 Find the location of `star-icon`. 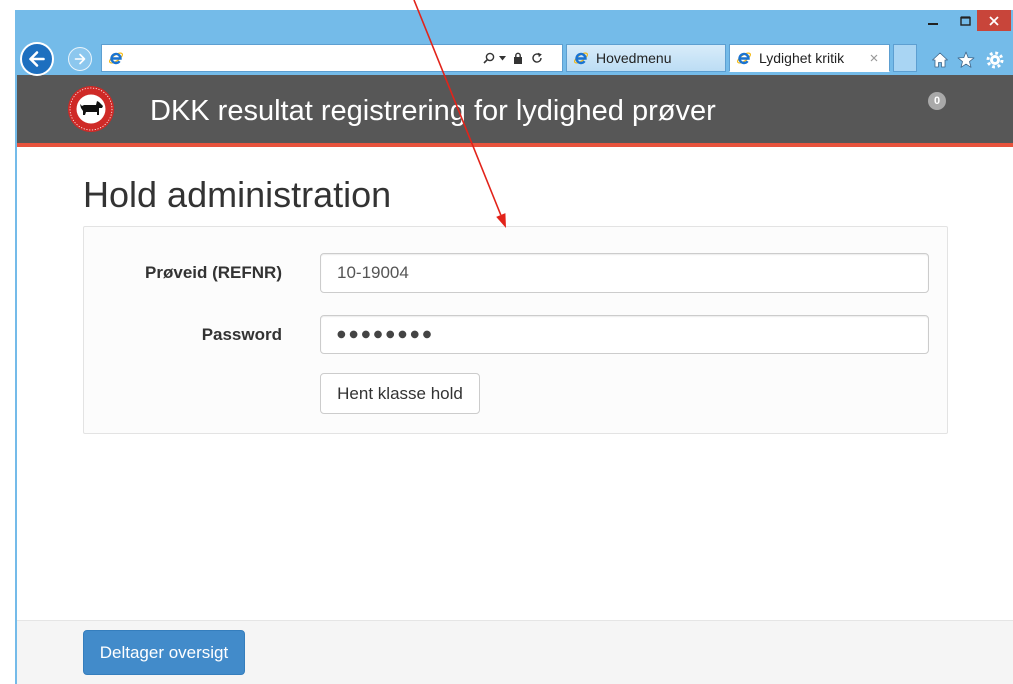

star-icon is located at coordinates (966, 59).